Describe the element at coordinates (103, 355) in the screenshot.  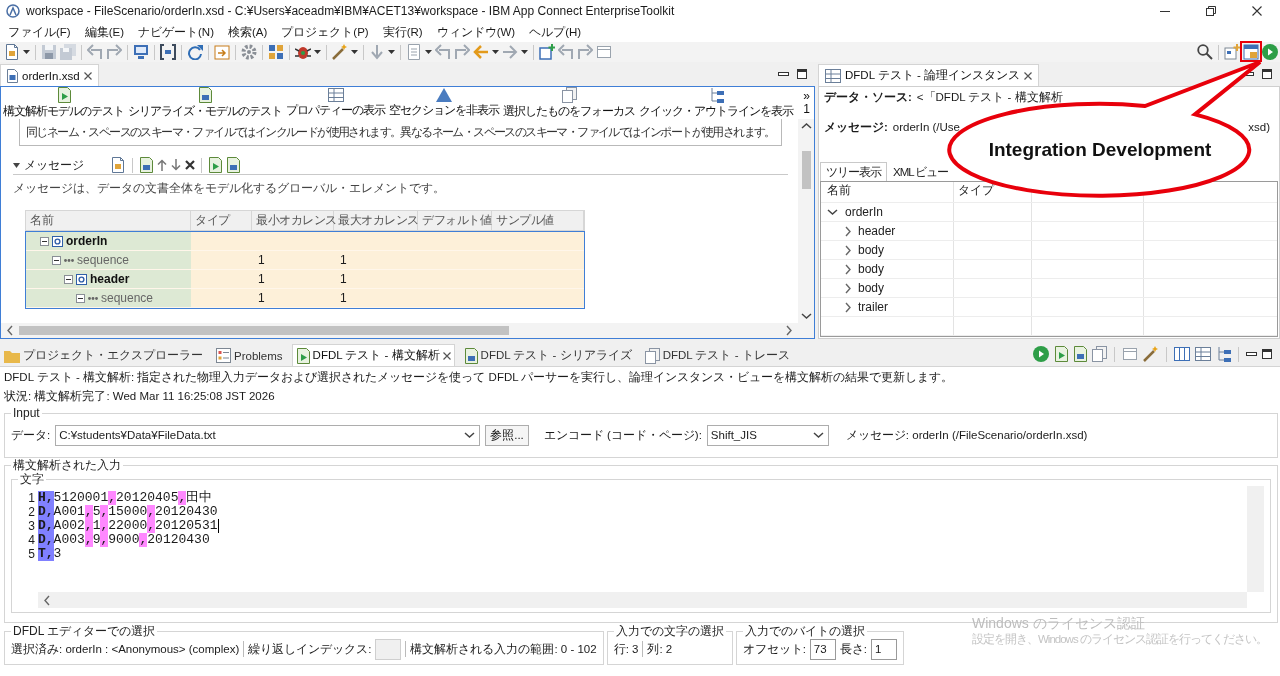
I see `view-tab: プロジェクト・エクスプローラー` at that location.